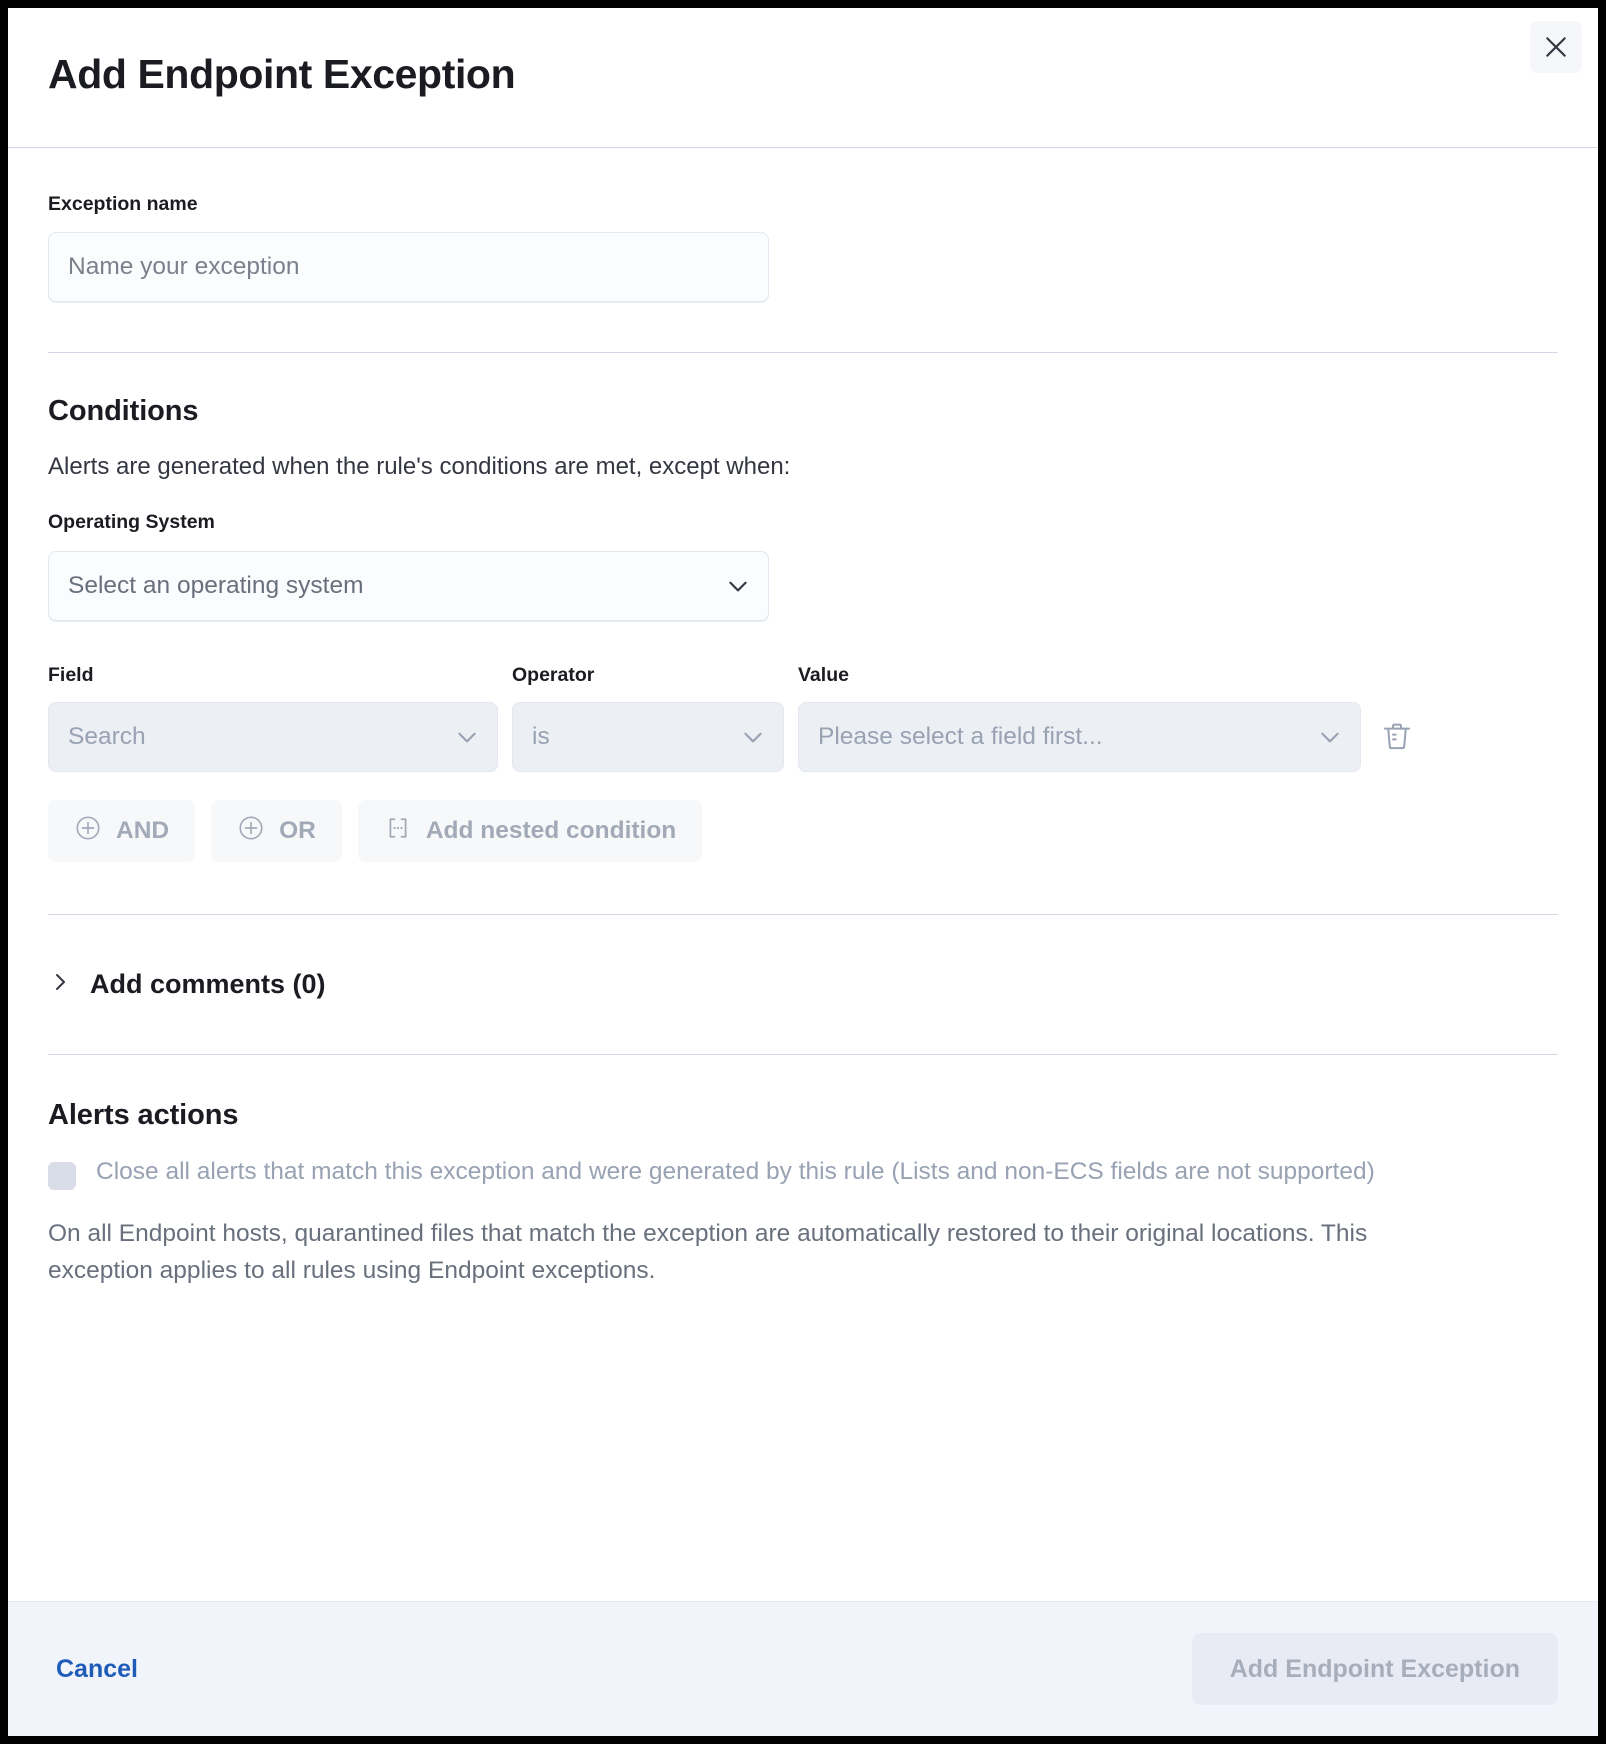 This screenshot has width=1606, height=1744. I want to click on operating-system-select: Select an operating system, so click(408, 585).